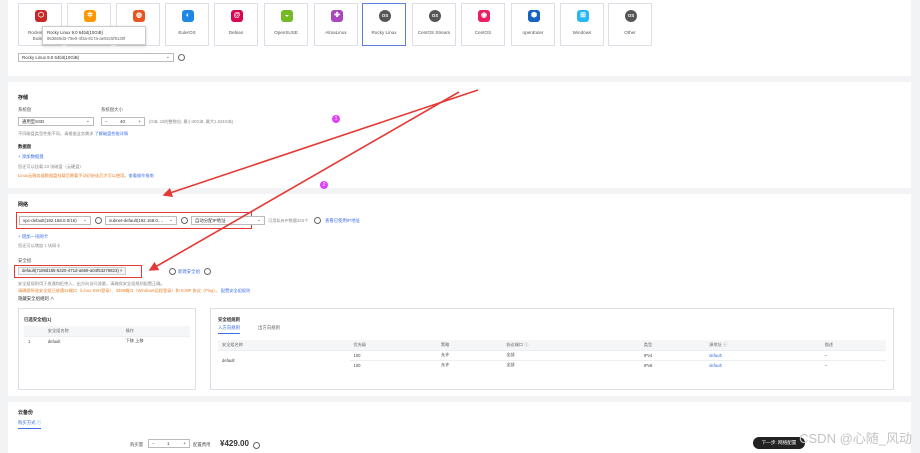 Image resolution: width=920 pixels, height=453 pixels. I want to click on help-icon, so click(207, 271).